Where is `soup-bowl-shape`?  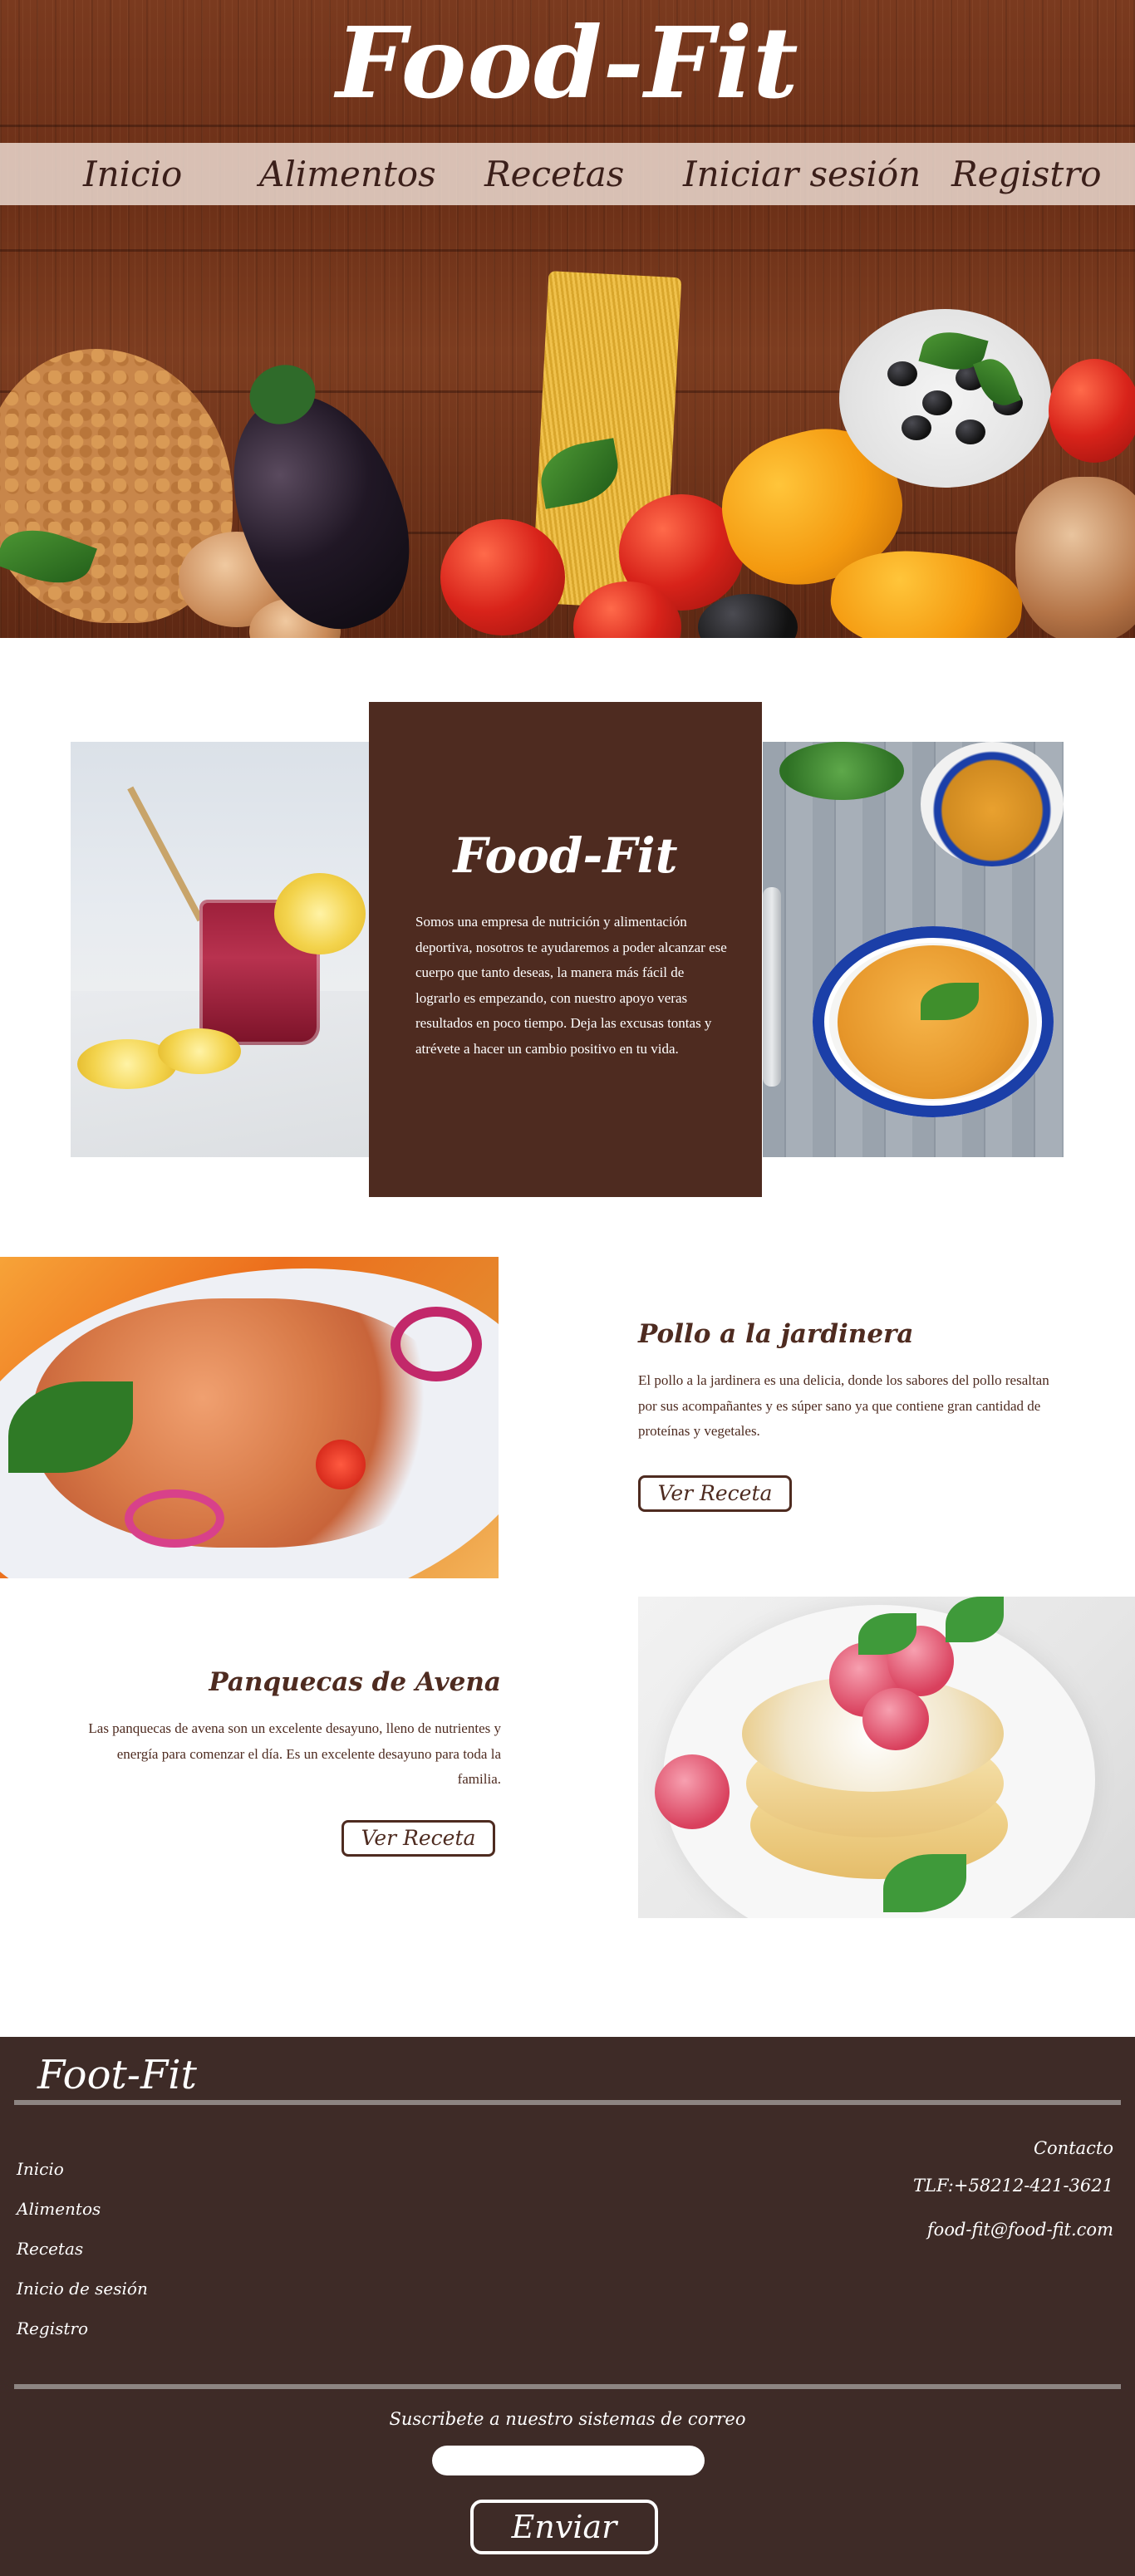
soup-bowl-shape is located at coordinates (992, 804).